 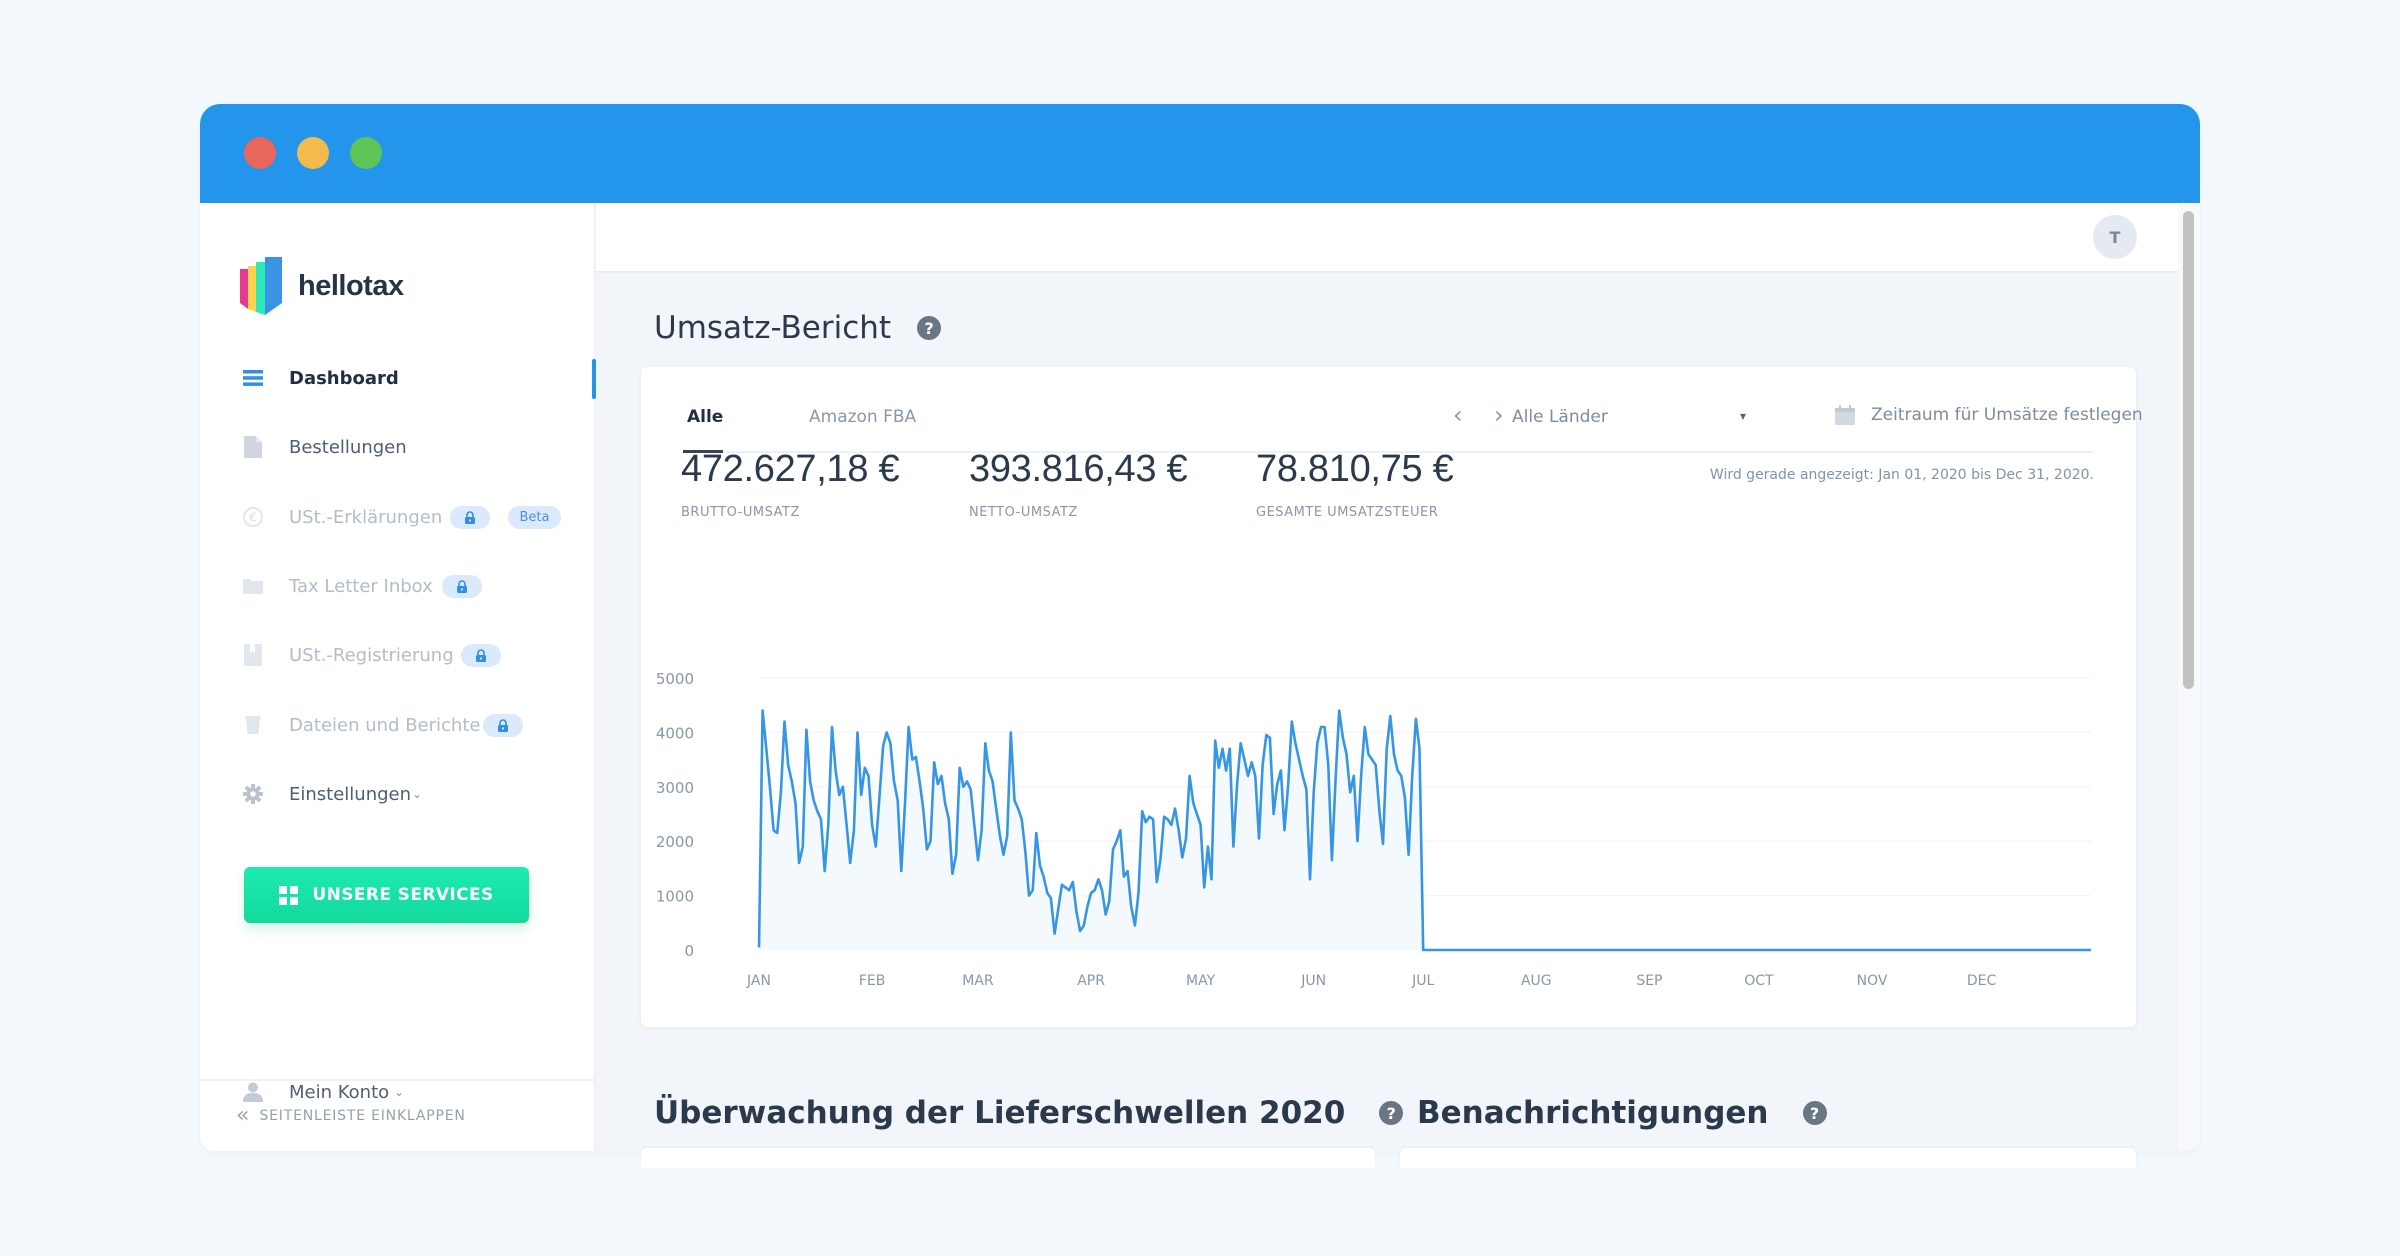 What do you see at coordinates (675, 733) in the screenshot?
I see `y-tick-label: 4000` at bounding box center [675, 733].